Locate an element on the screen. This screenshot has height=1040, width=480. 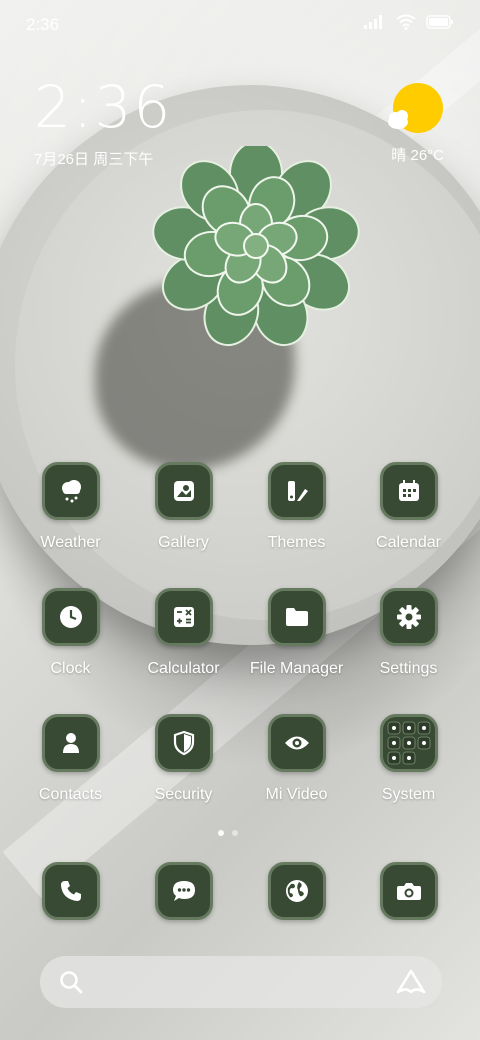
status-bar: 2:36 is located at coordinates (240, 25).